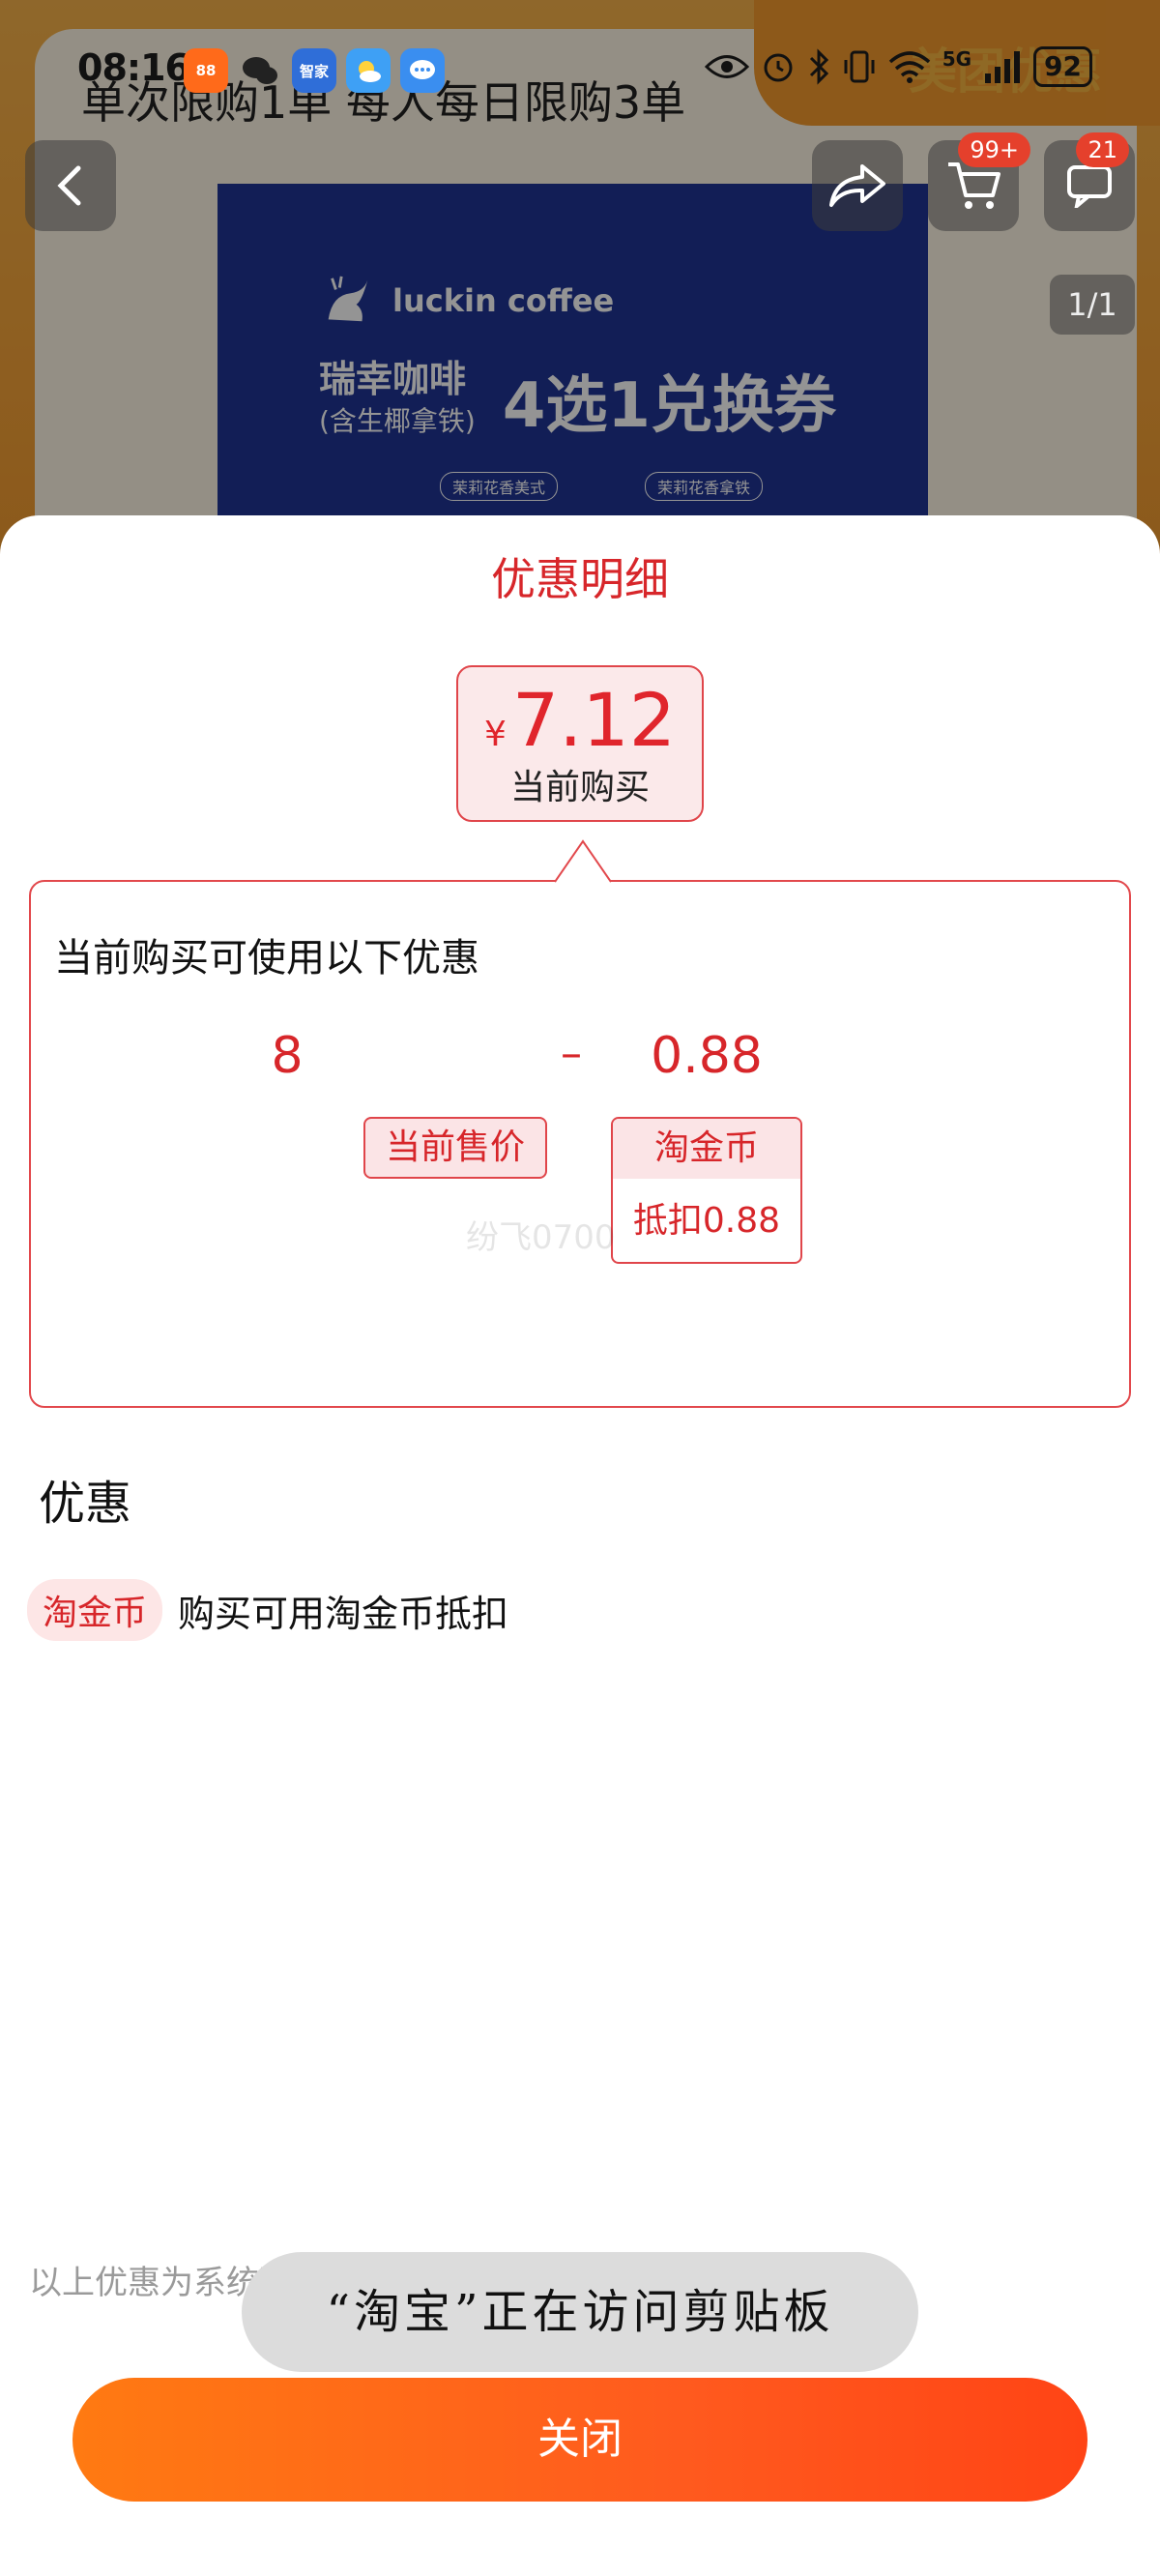  What do you see at coordinates (260, 70) in the screenshot?
I see `wechat-icon` at bounding box center [260, 70].